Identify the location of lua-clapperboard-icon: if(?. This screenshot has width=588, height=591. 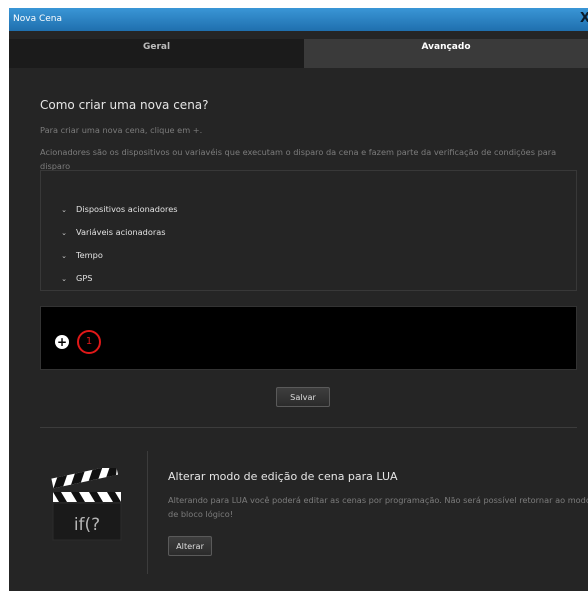
(86, 504).